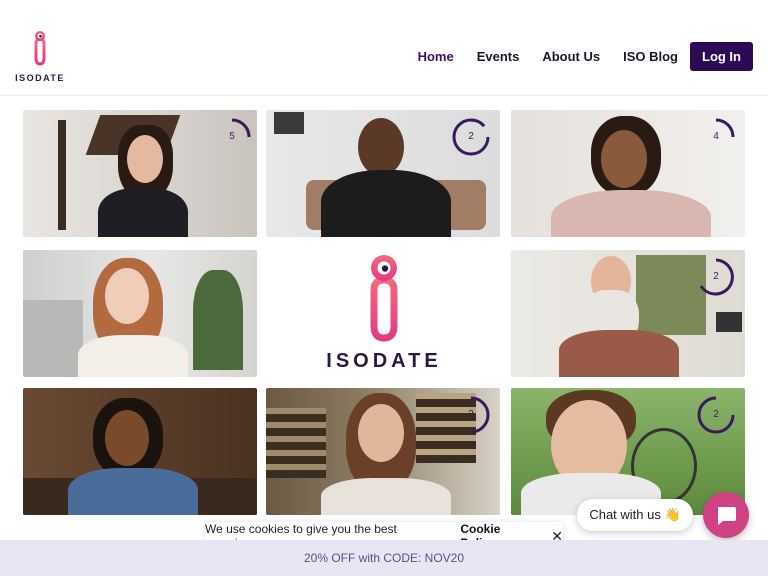 This screenshot has width=768, height=576. I want to click on main-nav: Home Events About Us ISO Blog Log In, so click(574, 56).